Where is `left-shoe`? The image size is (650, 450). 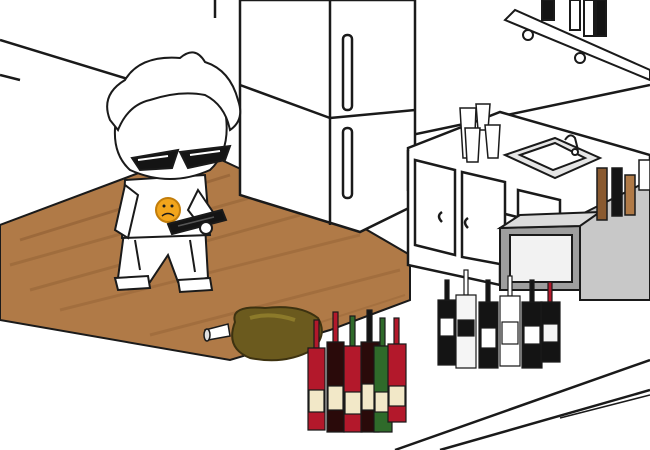
left-shoe is located at coordinates (132, 283).